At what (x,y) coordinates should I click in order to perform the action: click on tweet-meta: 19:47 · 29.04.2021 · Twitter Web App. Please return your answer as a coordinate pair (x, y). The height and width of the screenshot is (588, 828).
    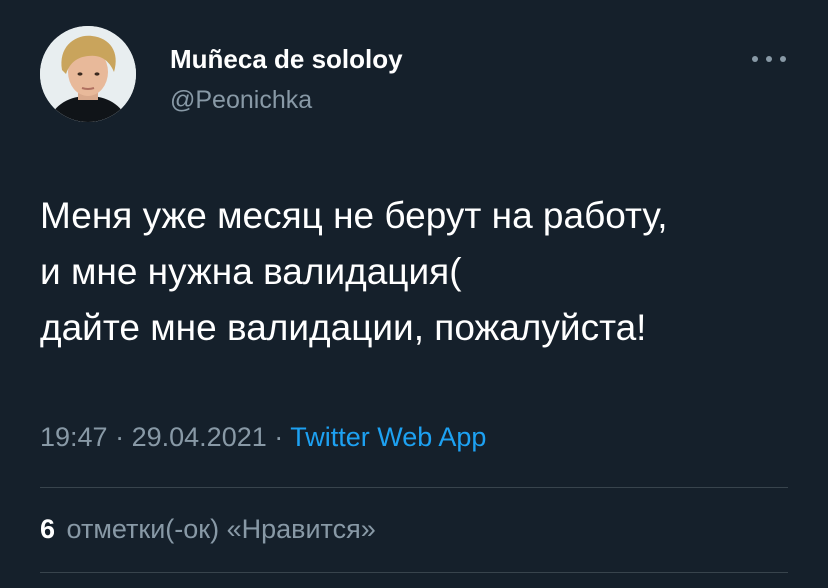
    Looking at the image, I should click on (263, 437).